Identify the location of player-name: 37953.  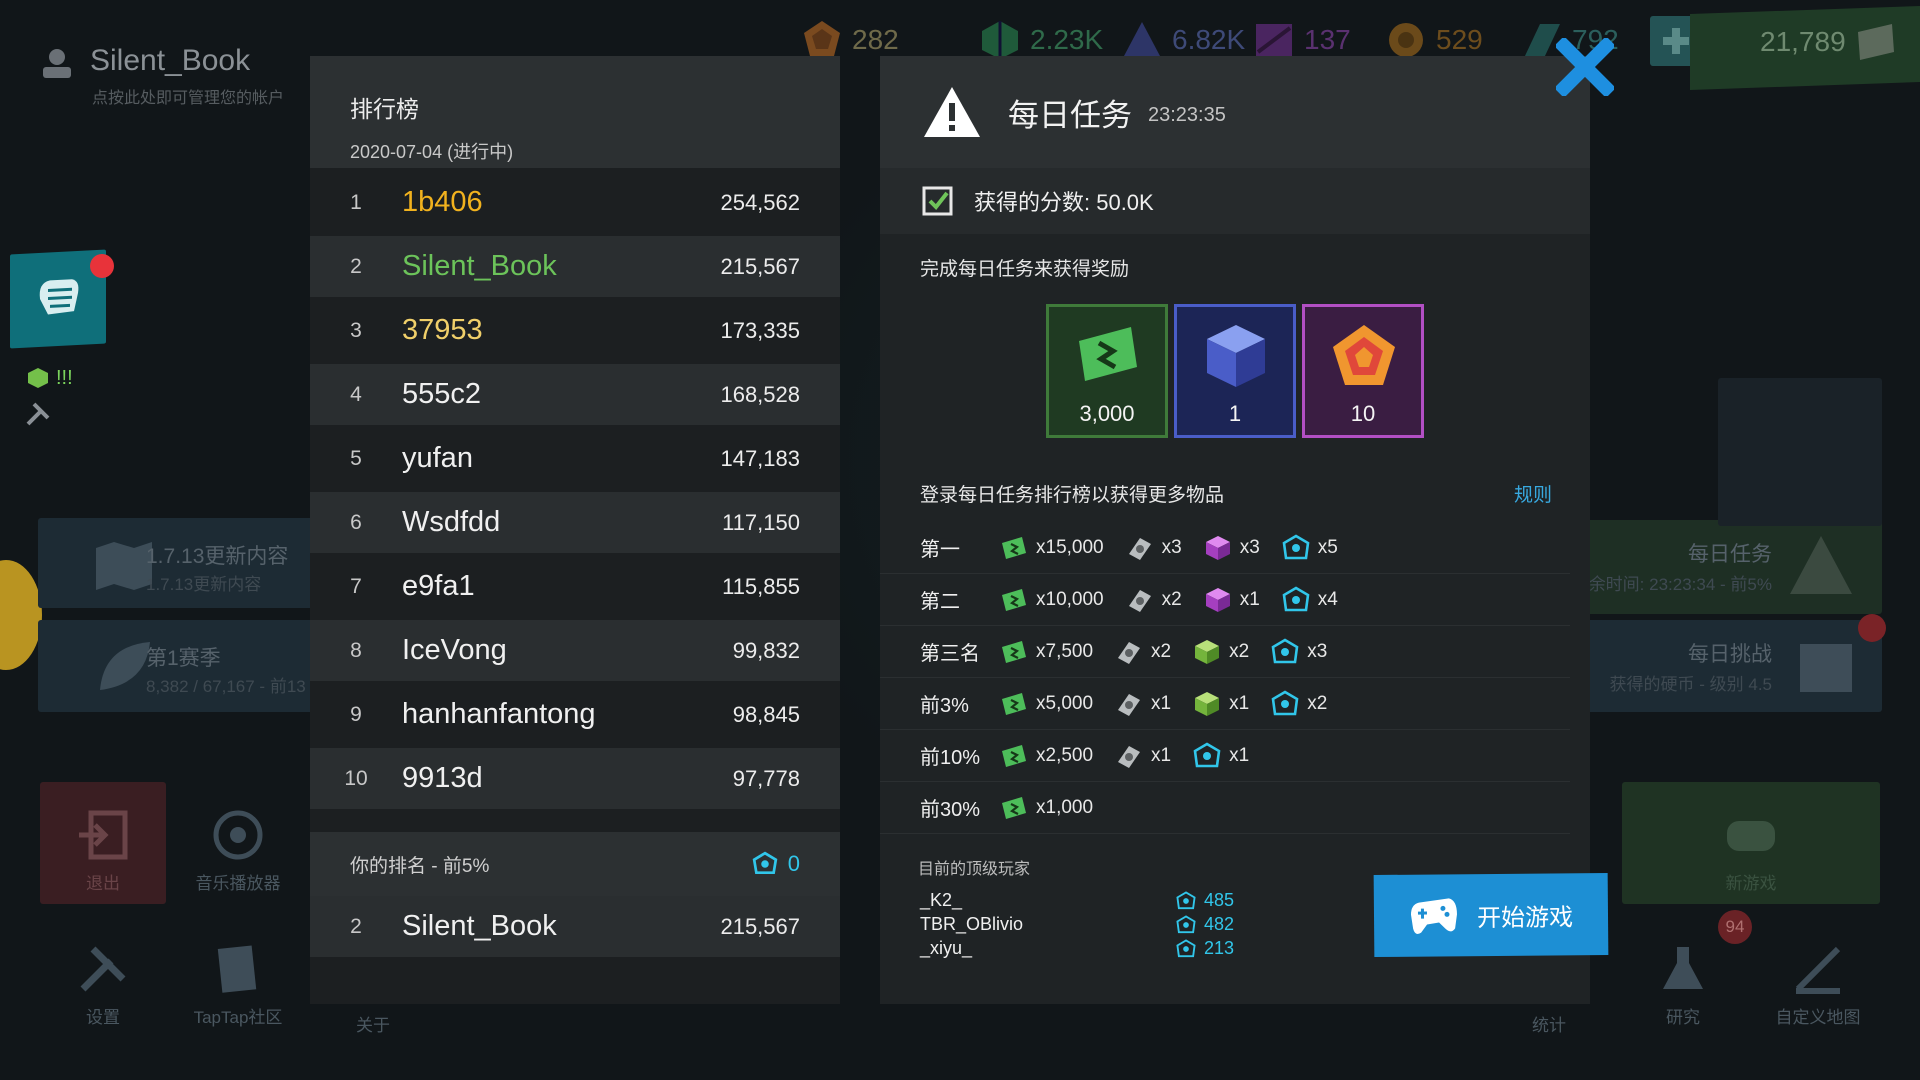
(442, 330).